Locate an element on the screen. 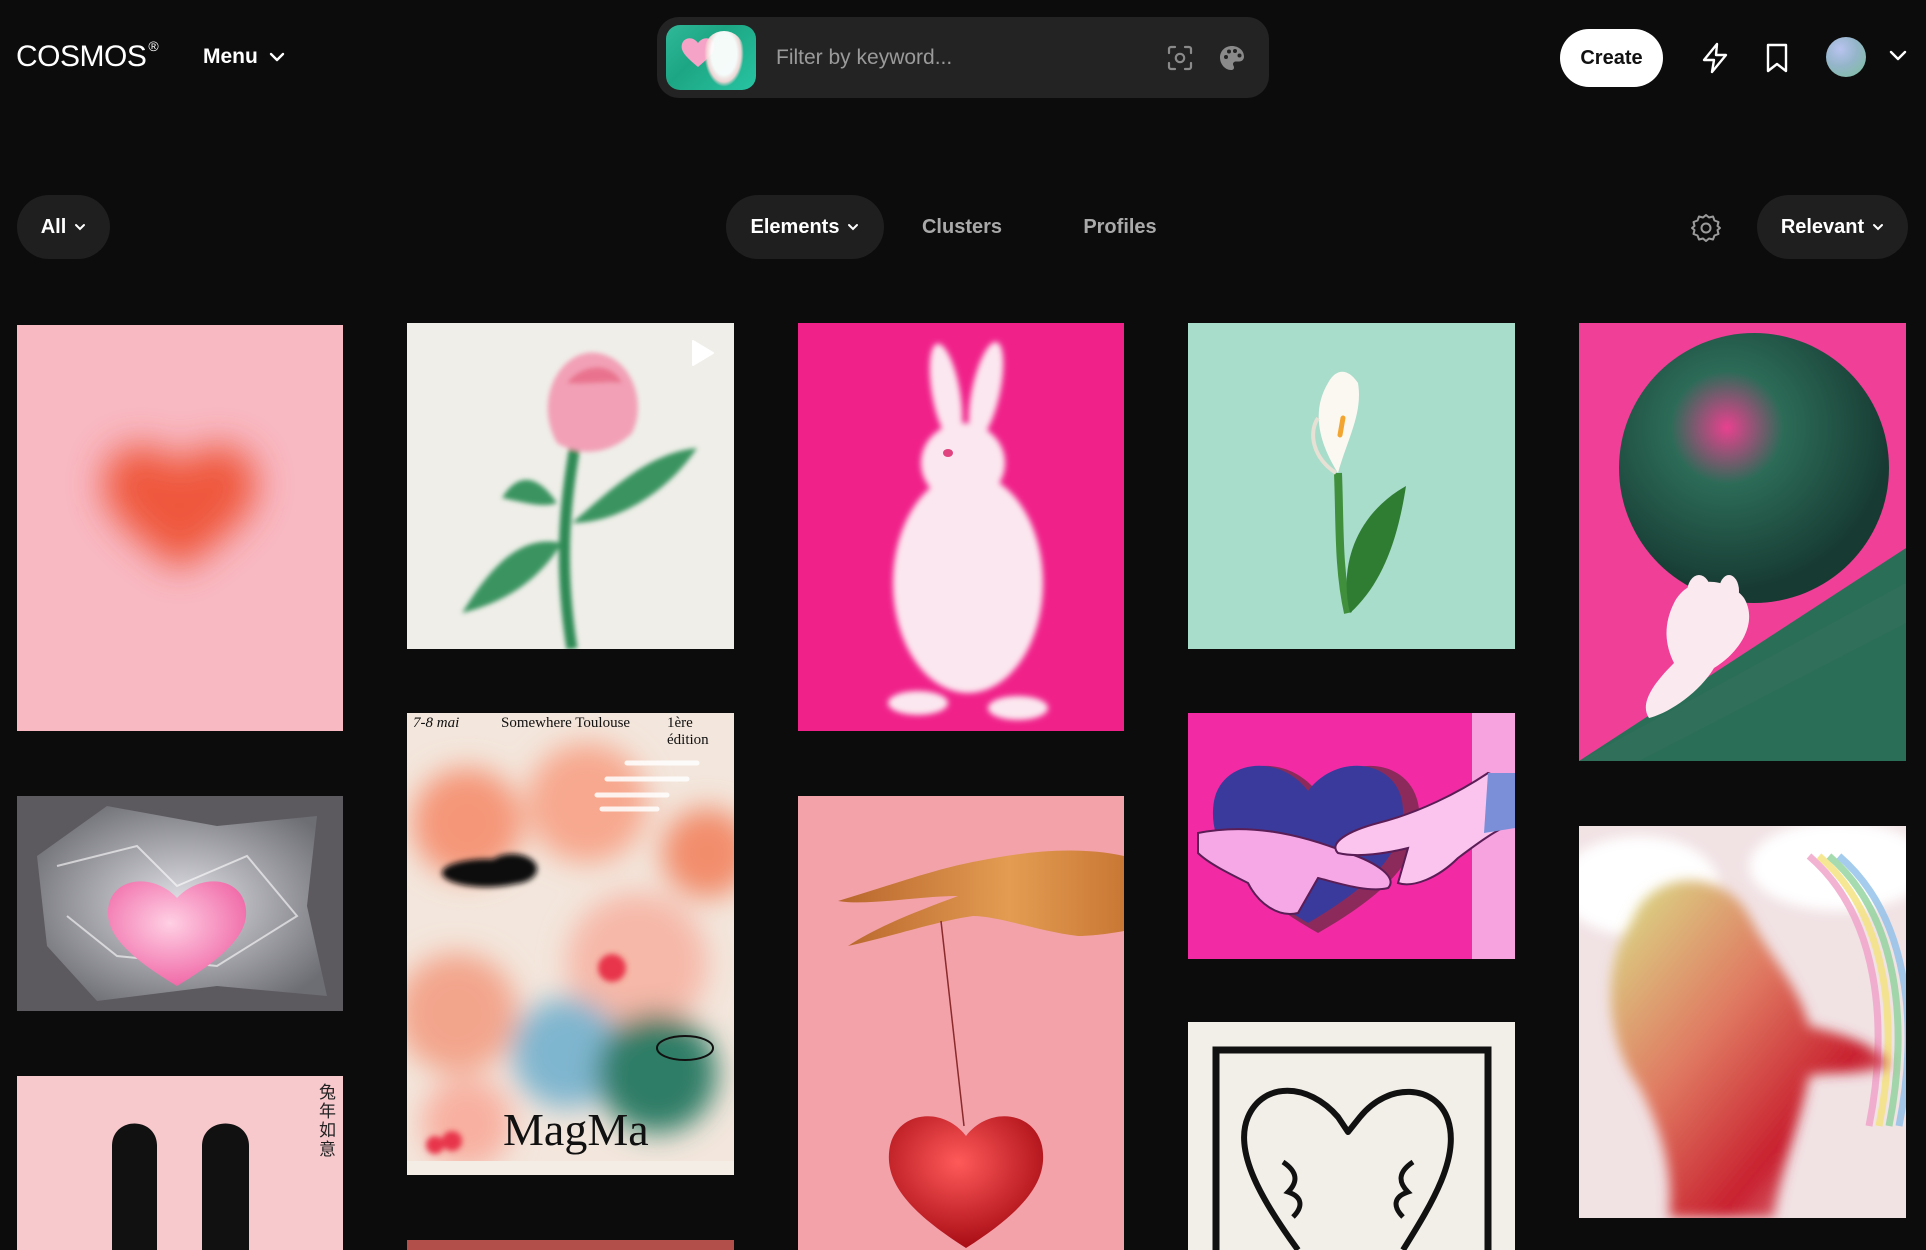  sort-label: Relevant is located at coordinates (1822, 226).